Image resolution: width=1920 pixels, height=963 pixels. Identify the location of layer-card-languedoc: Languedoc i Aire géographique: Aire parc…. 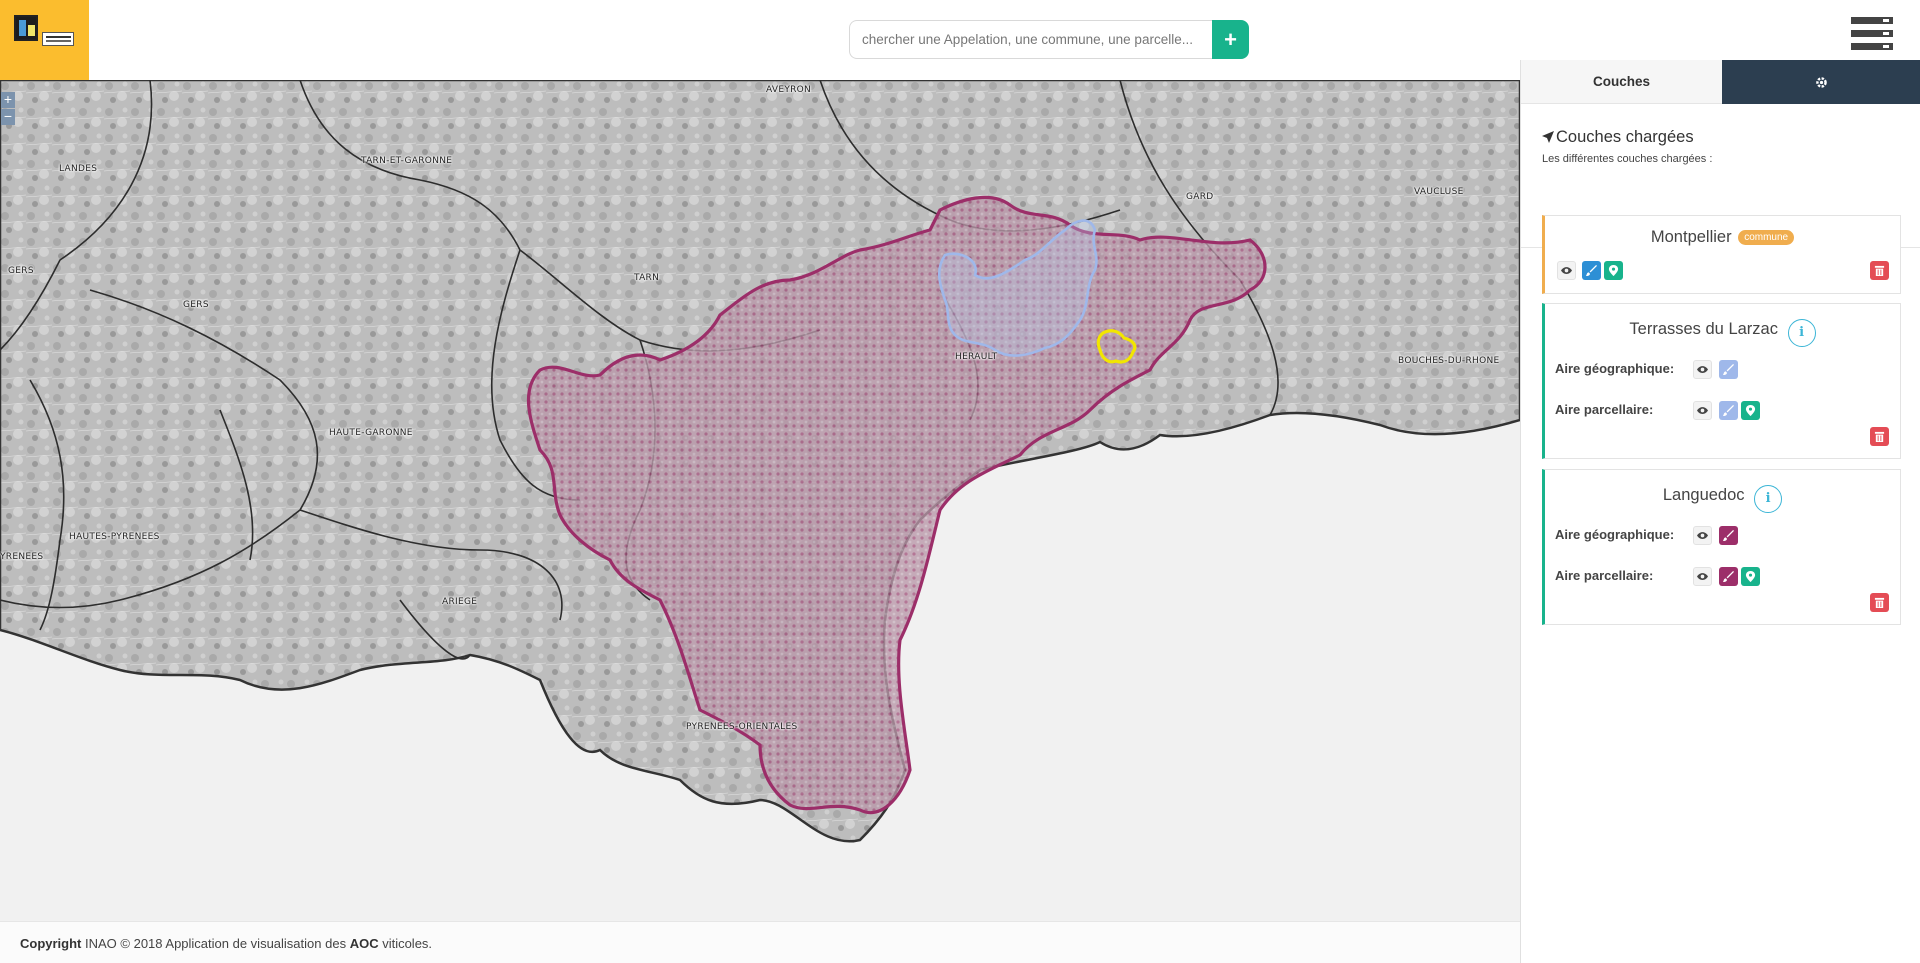
(1721, 547).